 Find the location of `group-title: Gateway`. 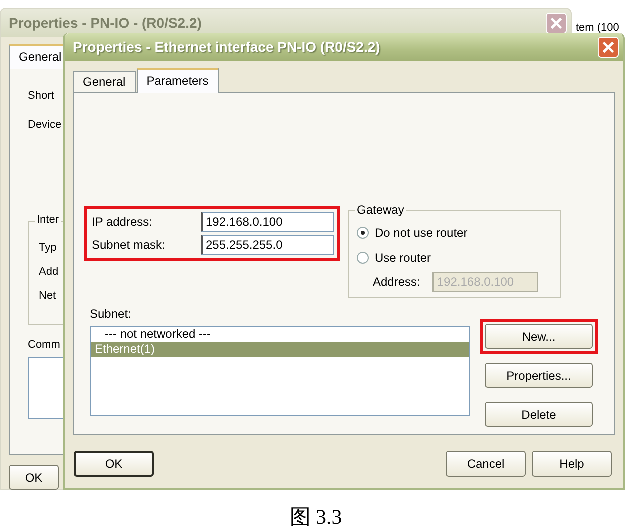

group-title: Gateway is located at coordinates (380, 210).